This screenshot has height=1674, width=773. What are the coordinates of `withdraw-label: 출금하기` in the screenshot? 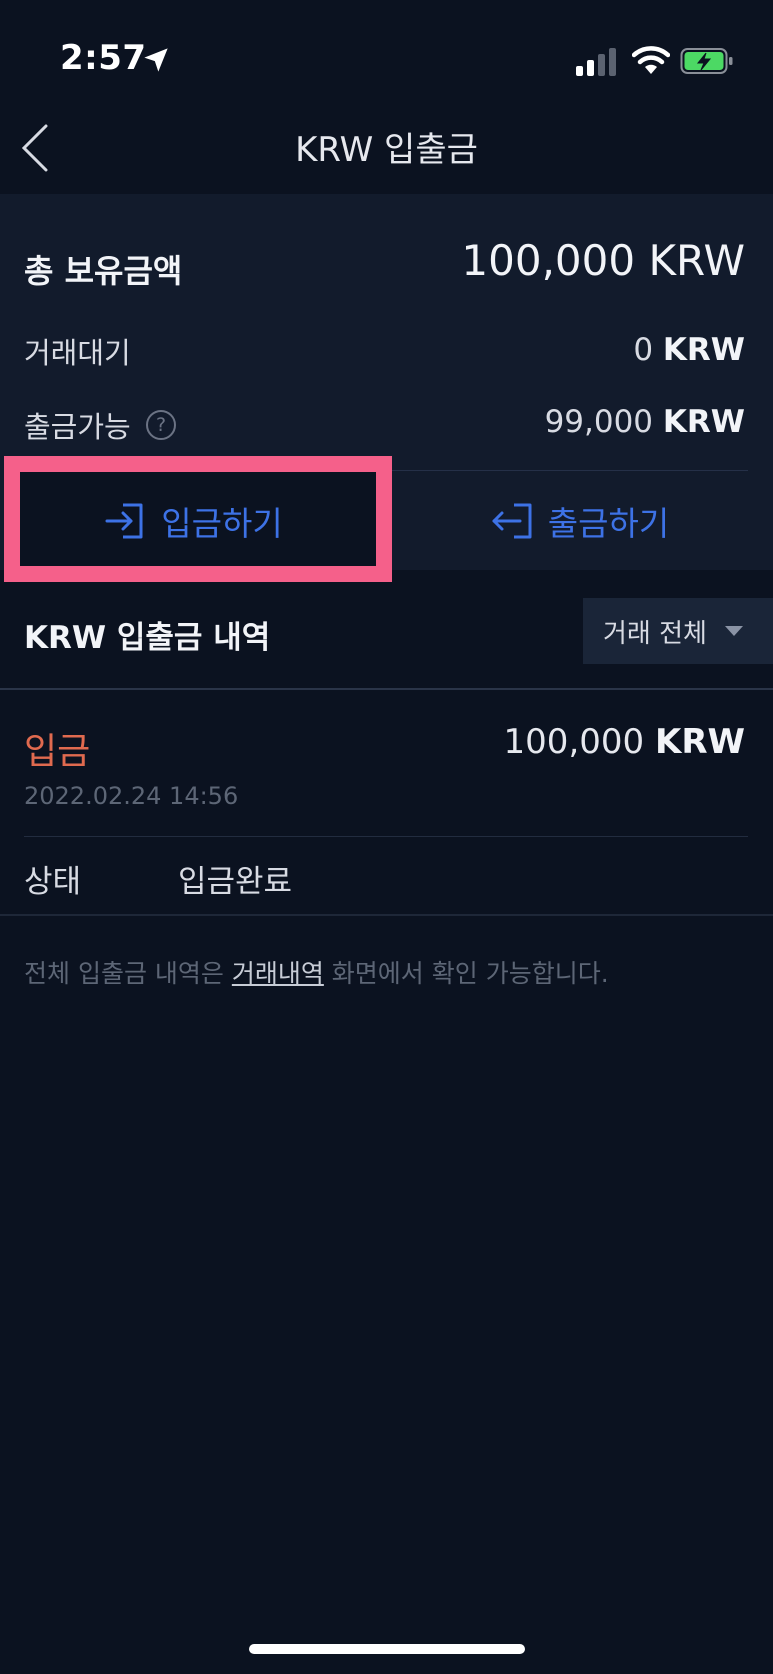 It's located at (608, 523).